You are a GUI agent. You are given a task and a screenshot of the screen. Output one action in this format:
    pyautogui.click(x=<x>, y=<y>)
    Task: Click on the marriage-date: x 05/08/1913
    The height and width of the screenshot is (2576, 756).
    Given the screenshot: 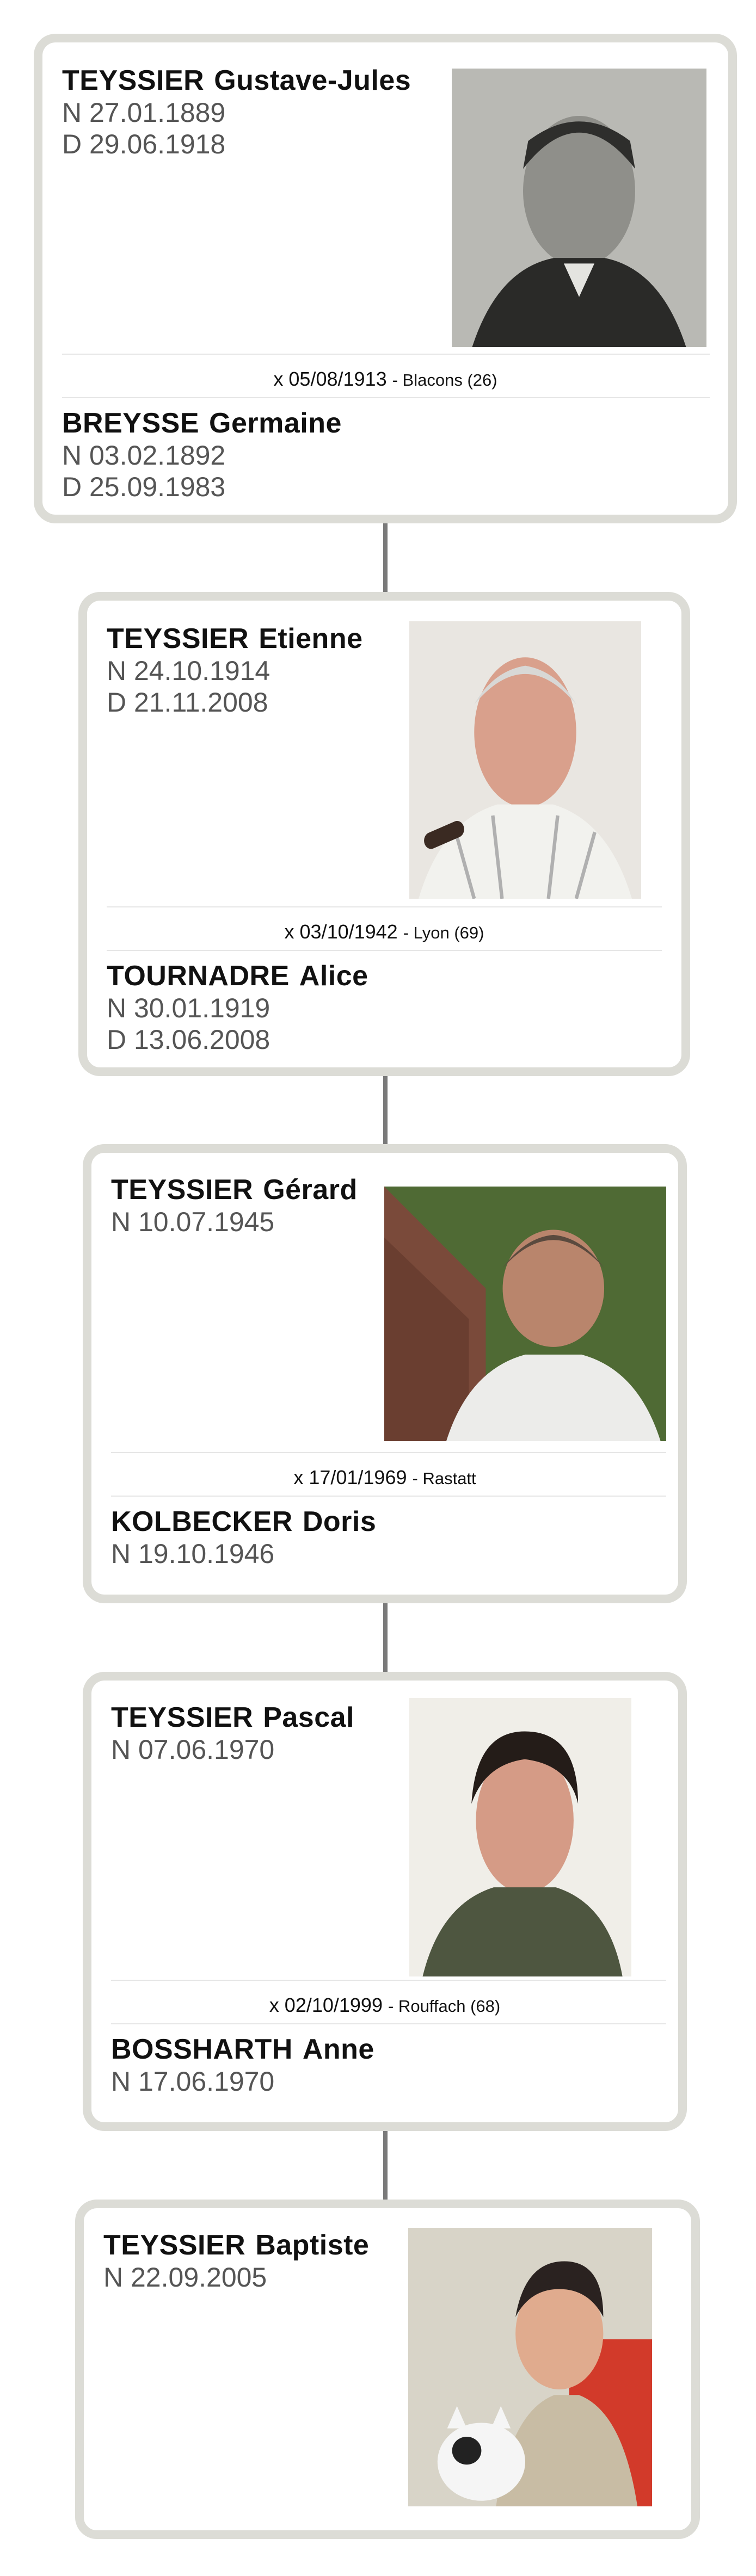 What is the action you would take?
    pyautogui.click(x=330, y=379)
    